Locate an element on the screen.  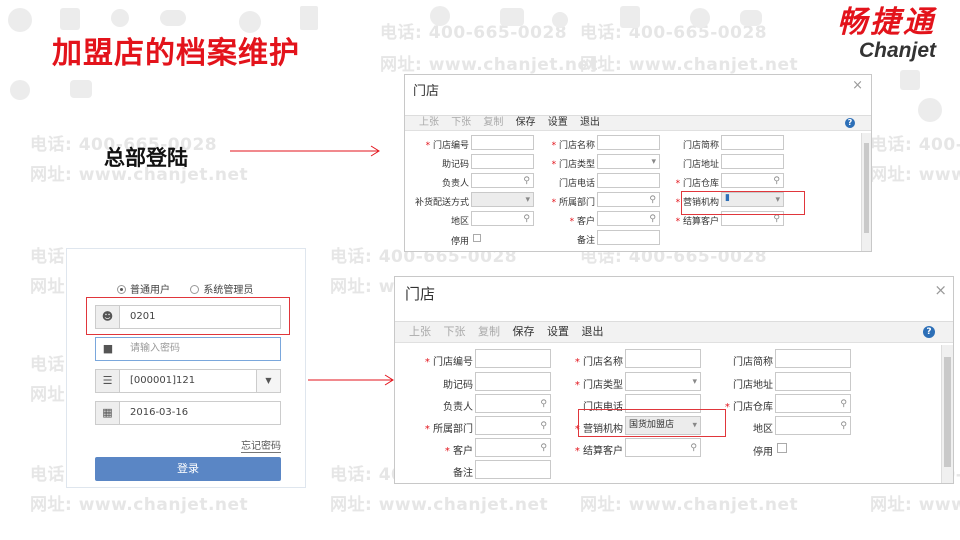
account-select: ☰ [000001]121 ▼ is located at coordinates (188, 381).